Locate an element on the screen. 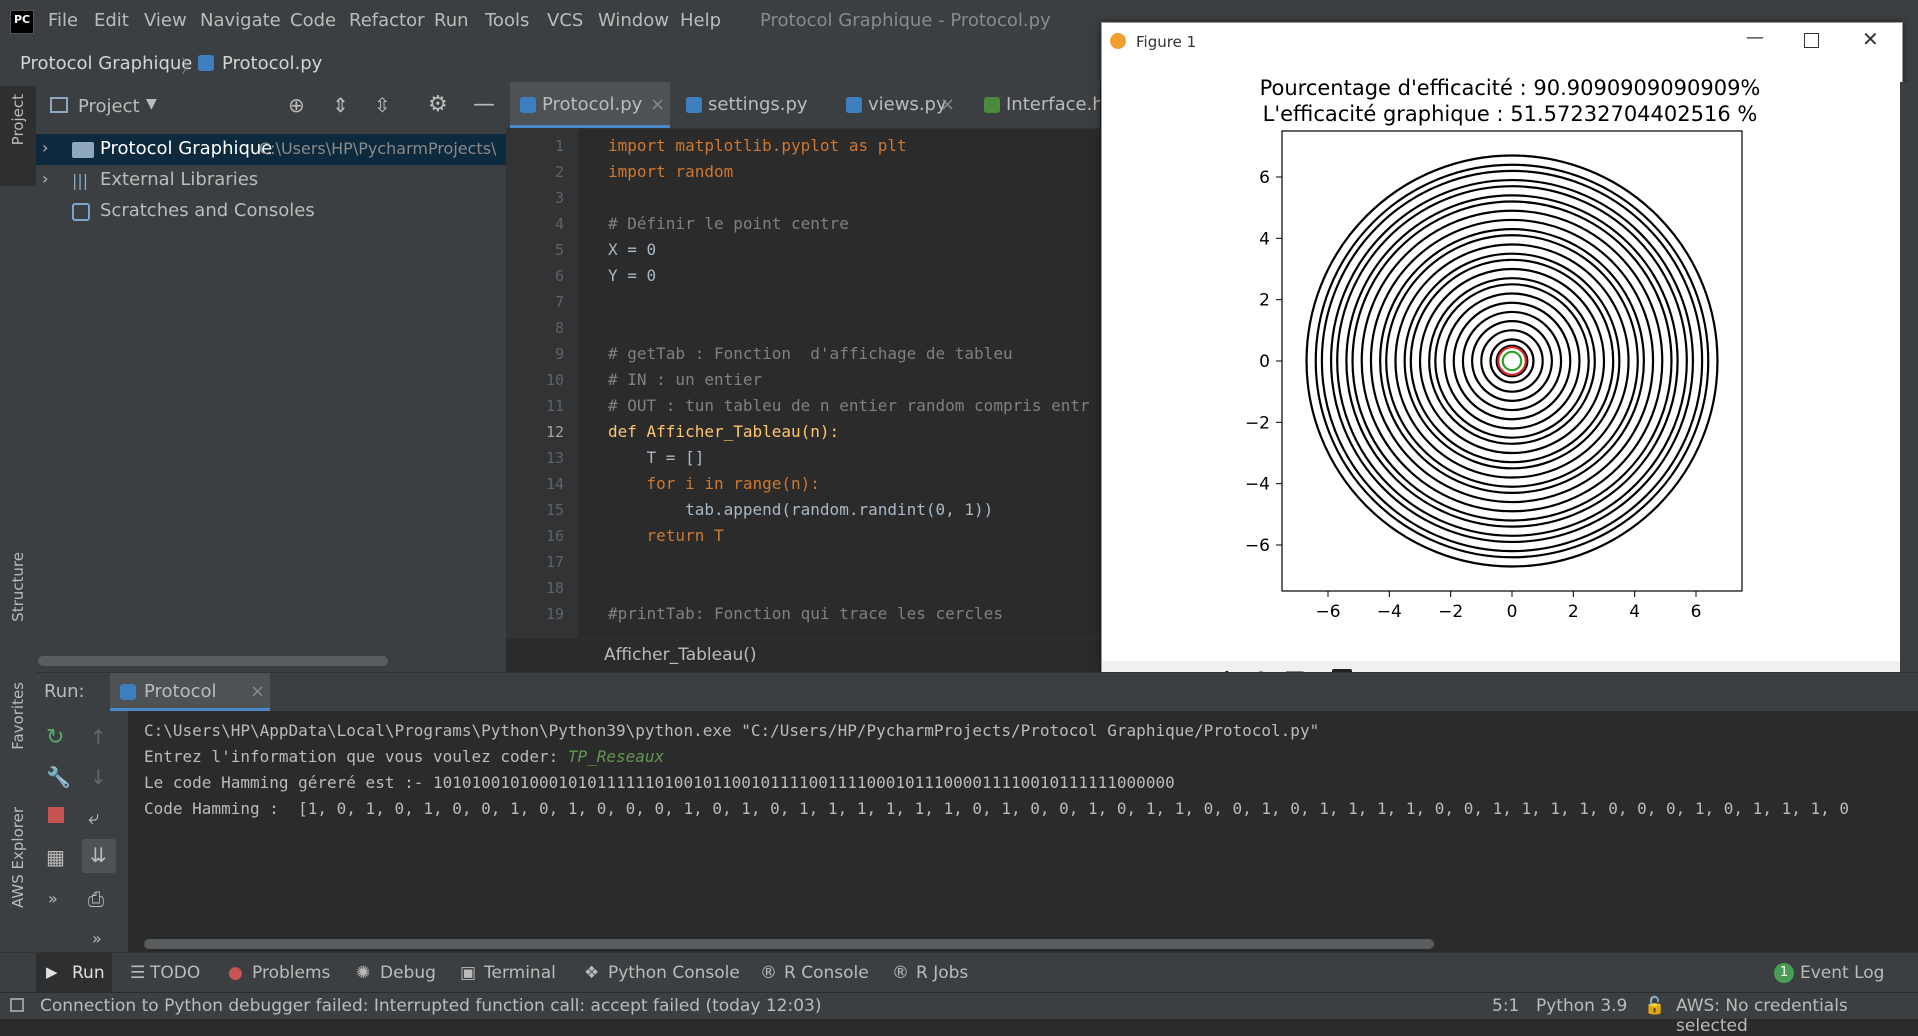 The height and width of the screenshot is (1036, 1918). menu-code: Code is located at coordinates (313, 20).